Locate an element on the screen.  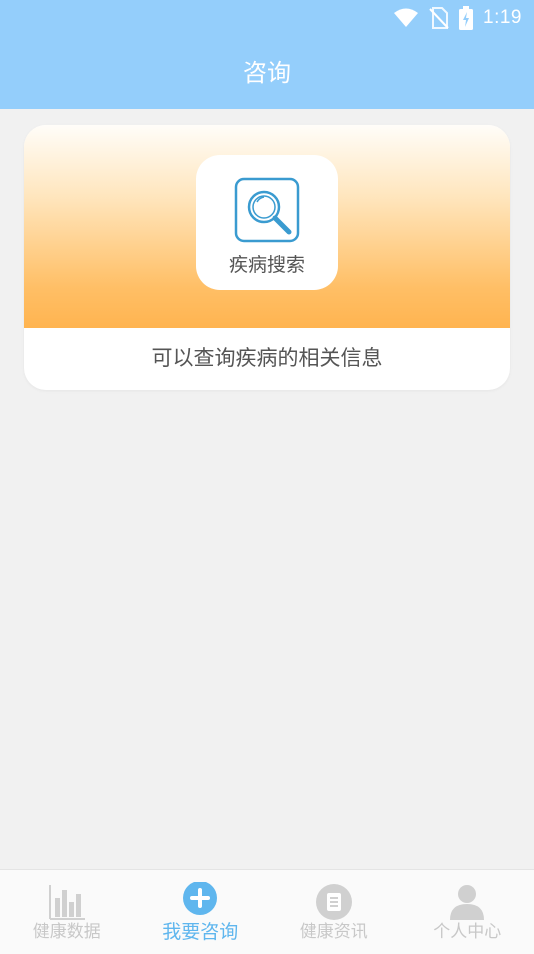
person-icon is located at coordinates (467, 902).